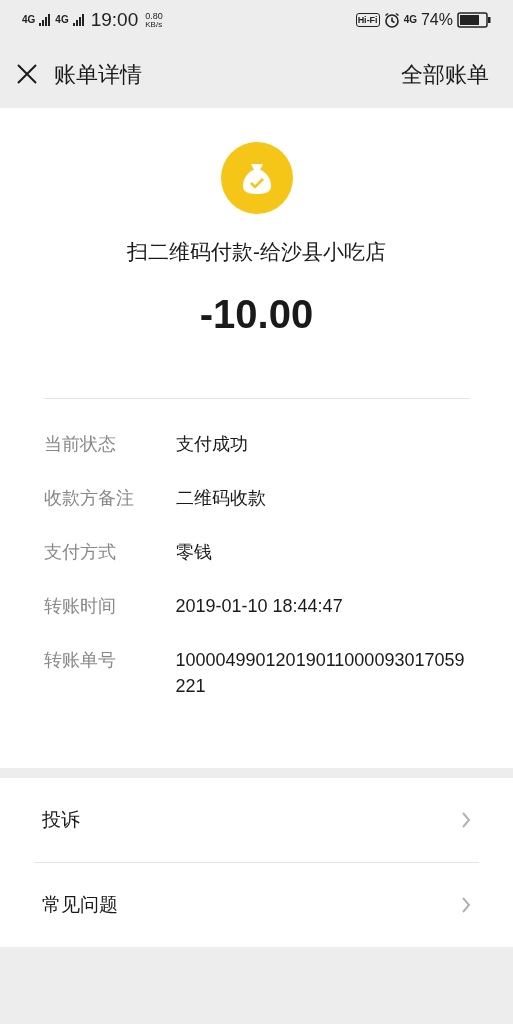 This screenshot has width=513, height=1024. I want to click on hifi-badge: Hi-Fi, so click(367, 20).